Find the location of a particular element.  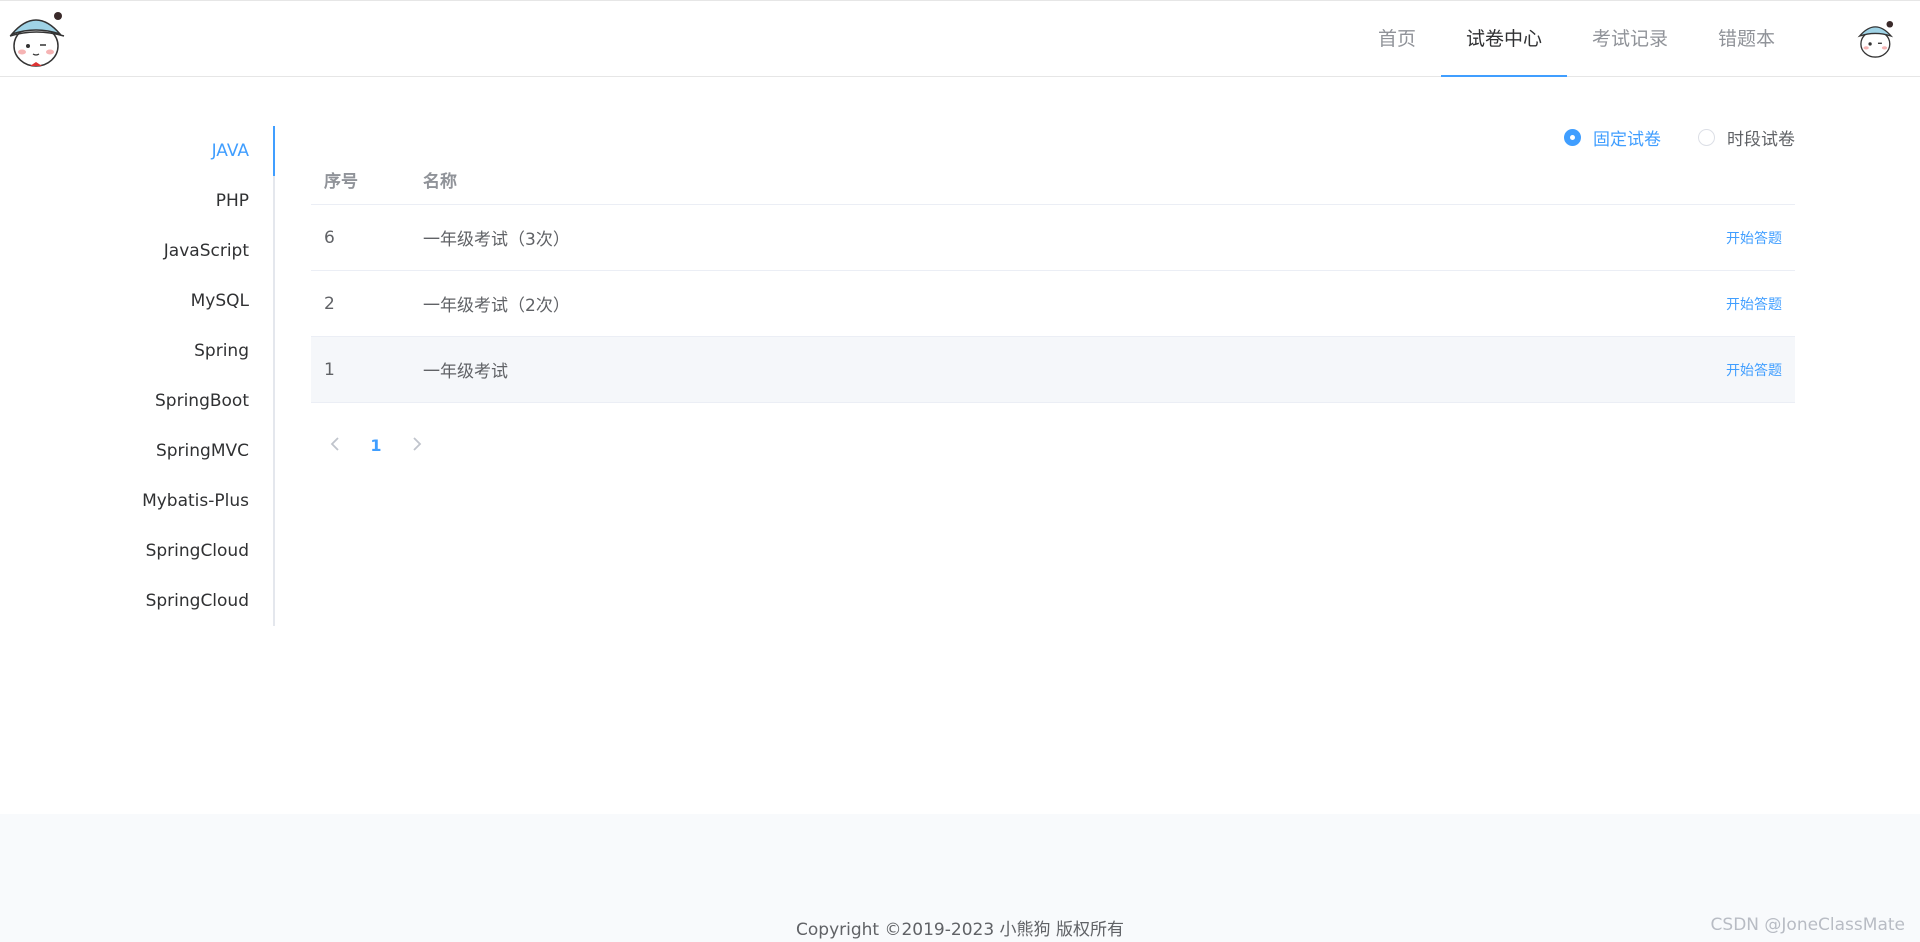

table-row: 6 一年级考试（3次） 开始答题 is located at coordinates (1053, 238).